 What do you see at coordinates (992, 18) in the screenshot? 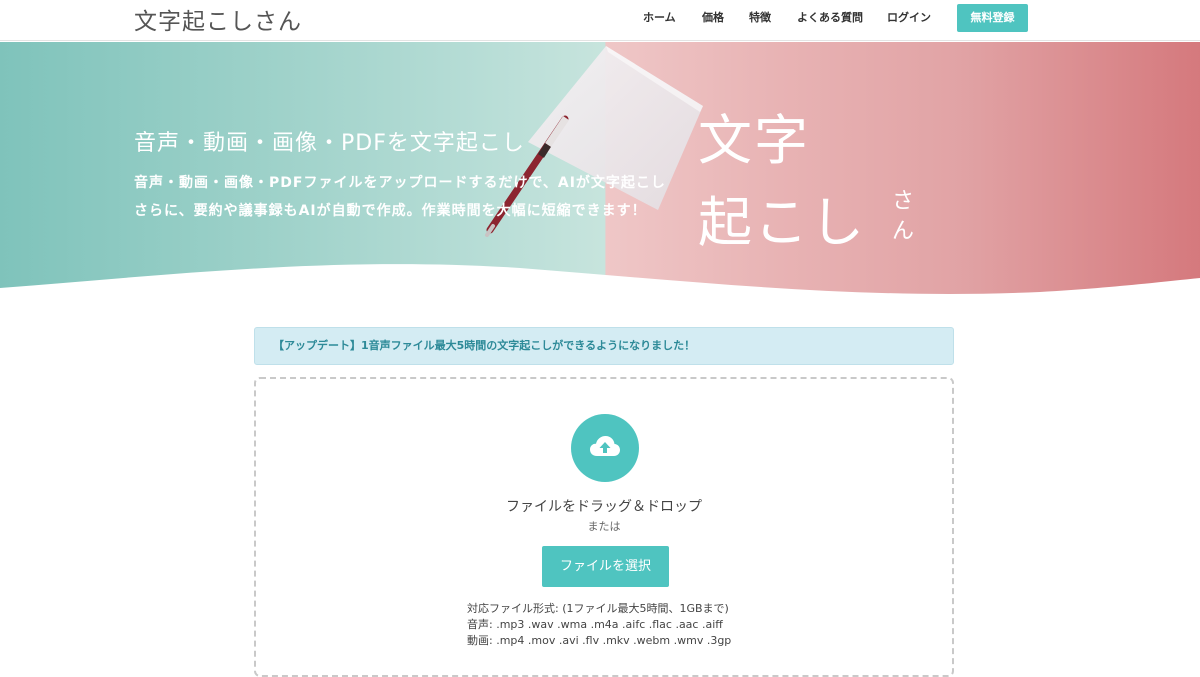
I see `signup-button: 無料登録` at bounding box center [992, 18].